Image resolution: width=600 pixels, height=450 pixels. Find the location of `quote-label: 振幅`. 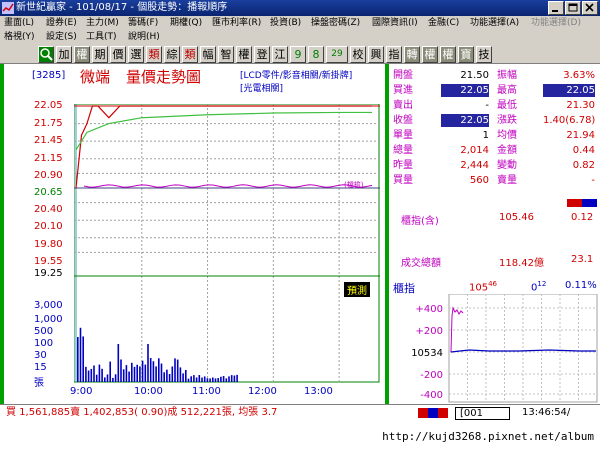

quote-label: 振幅 is located at coordinates (507, 75).